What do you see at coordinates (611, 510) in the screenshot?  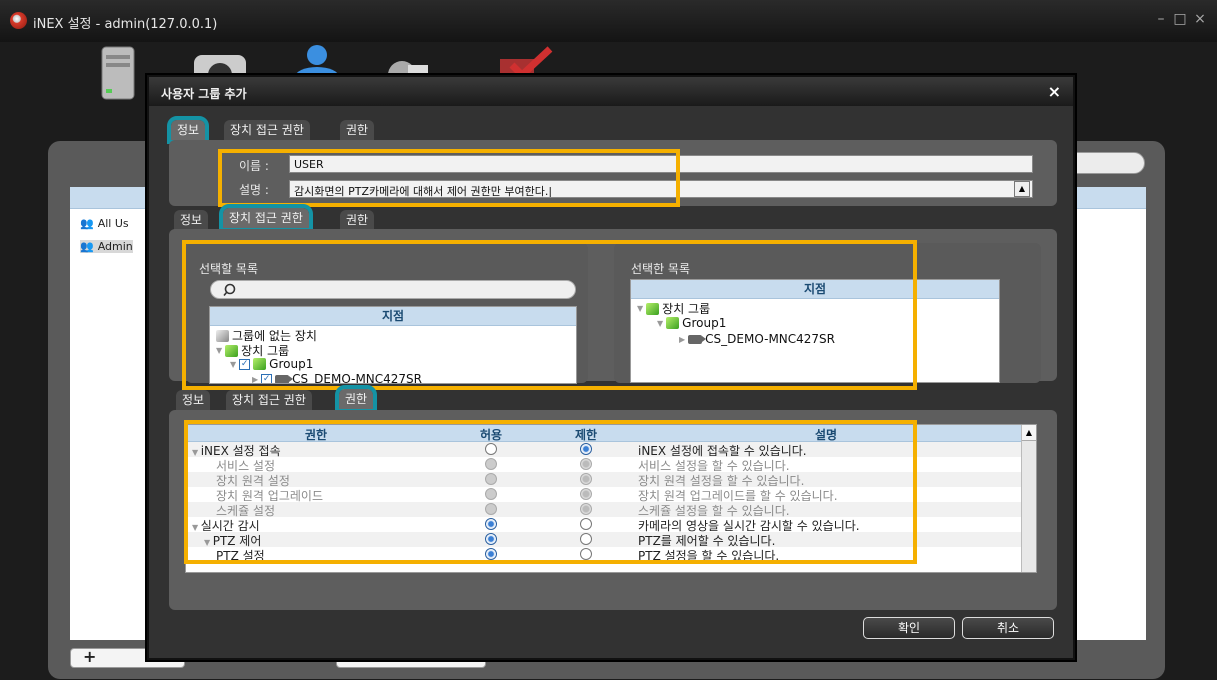 I see `permission-row: 스케쥴 설정 스케쥴 설정을 할 수 있습니다.` at bounding box center [611, 510].